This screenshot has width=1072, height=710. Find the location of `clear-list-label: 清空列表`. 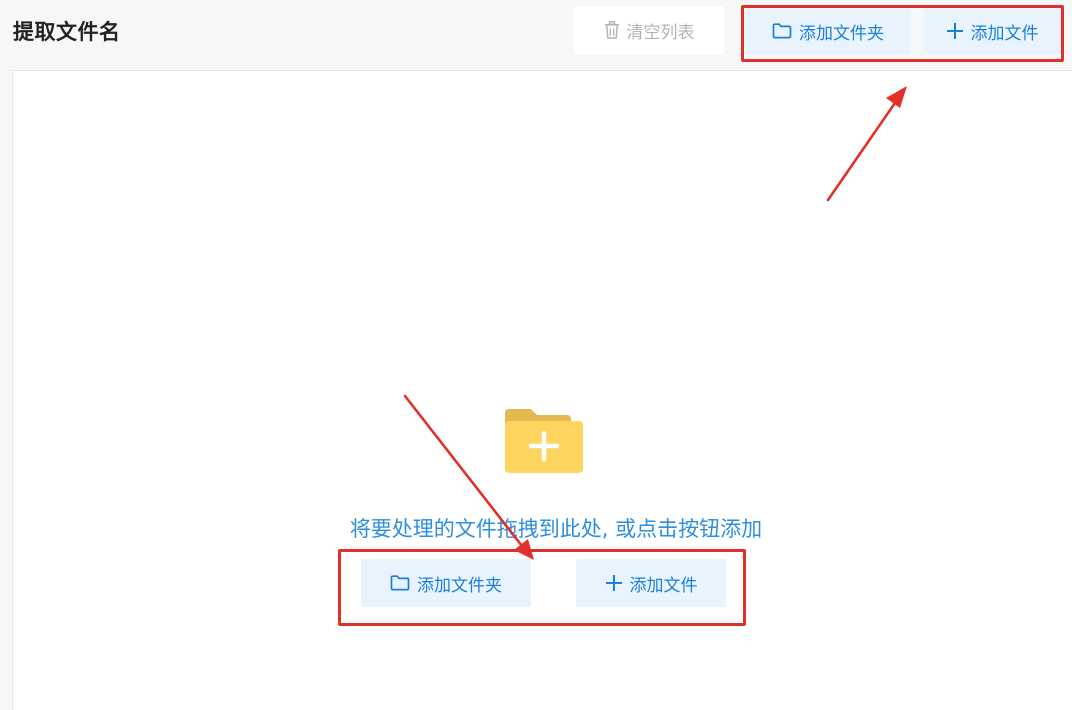

clear-list-label: 清空列表 is located at coordinates (660, 32).